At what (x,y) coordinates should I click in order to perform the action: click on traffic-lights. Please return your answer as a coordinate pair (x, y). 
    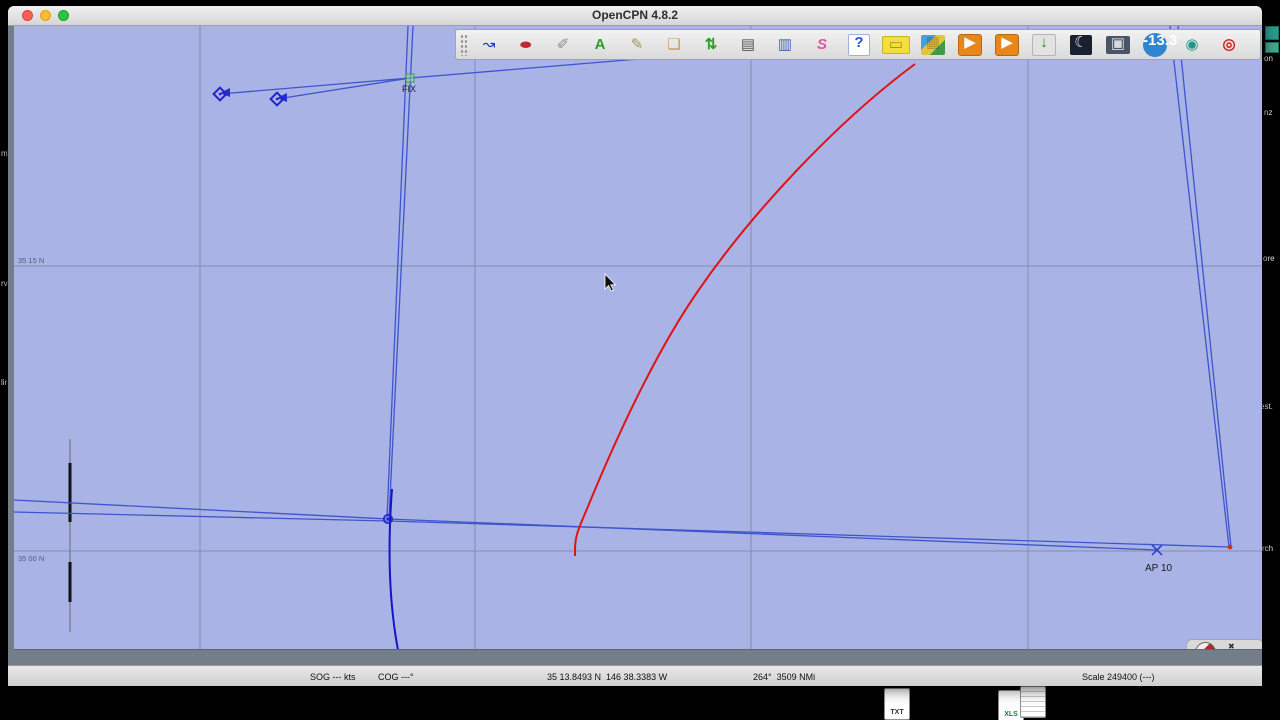
    Looking at the image, I should click on (45, 15).